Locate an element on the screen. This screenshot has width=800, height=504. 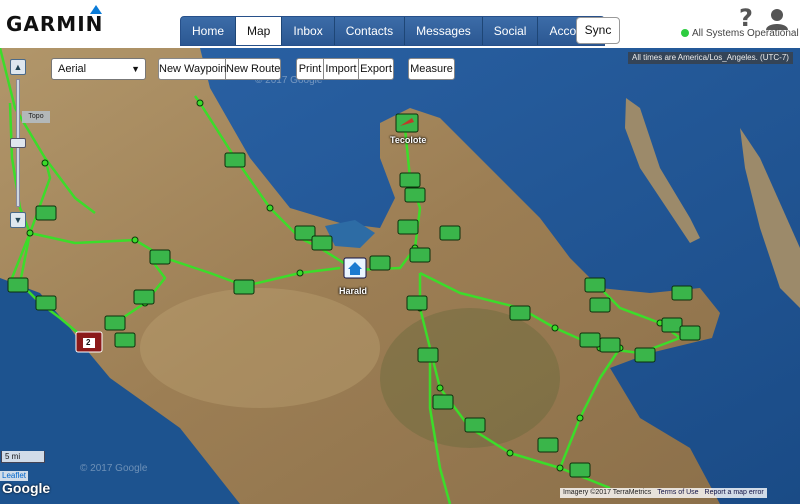
garmin-logo: GARMIN is located at coordinates (55, 20).